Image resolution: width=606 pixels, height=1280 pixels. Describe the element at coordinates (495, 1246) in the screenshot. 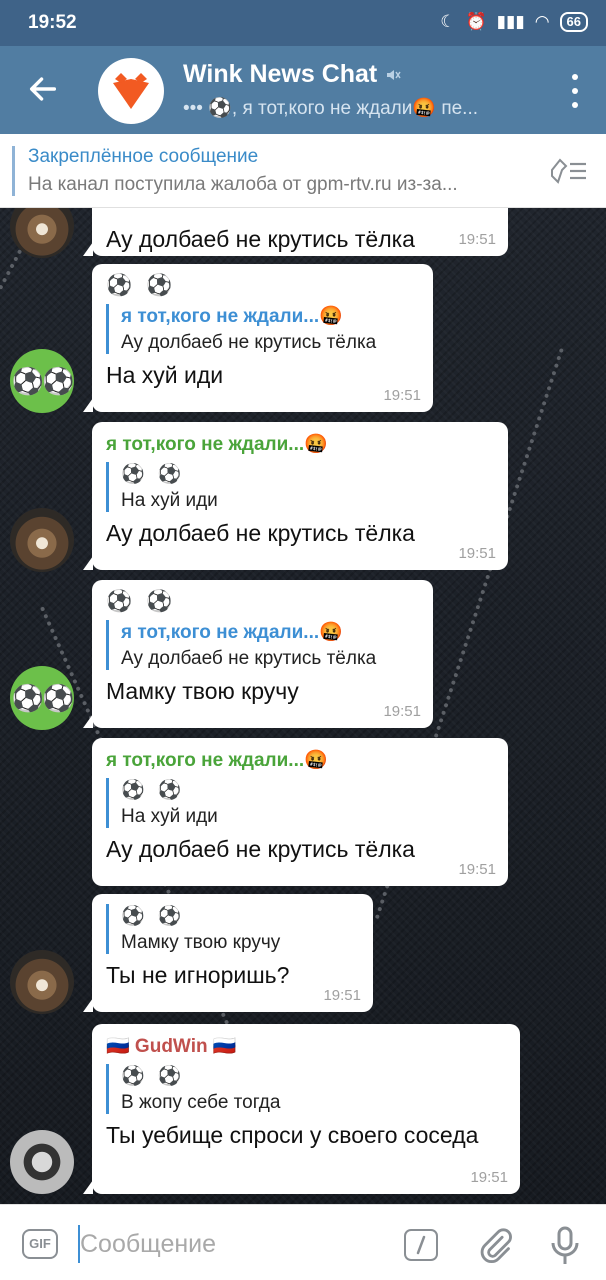

I see `attach-icon` at that location.